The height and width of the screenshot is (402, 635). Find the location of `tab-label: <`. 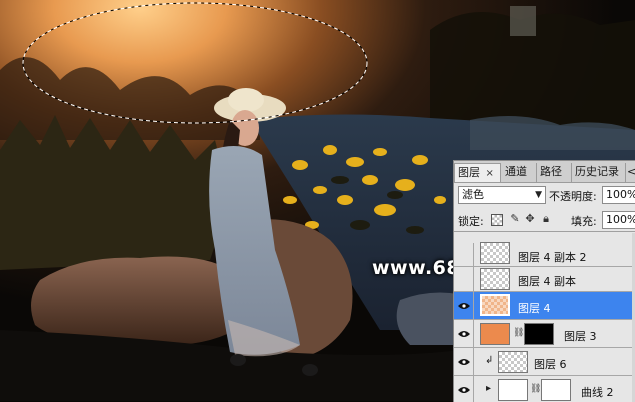

tab-label: < is located at coordinates (631, 171).